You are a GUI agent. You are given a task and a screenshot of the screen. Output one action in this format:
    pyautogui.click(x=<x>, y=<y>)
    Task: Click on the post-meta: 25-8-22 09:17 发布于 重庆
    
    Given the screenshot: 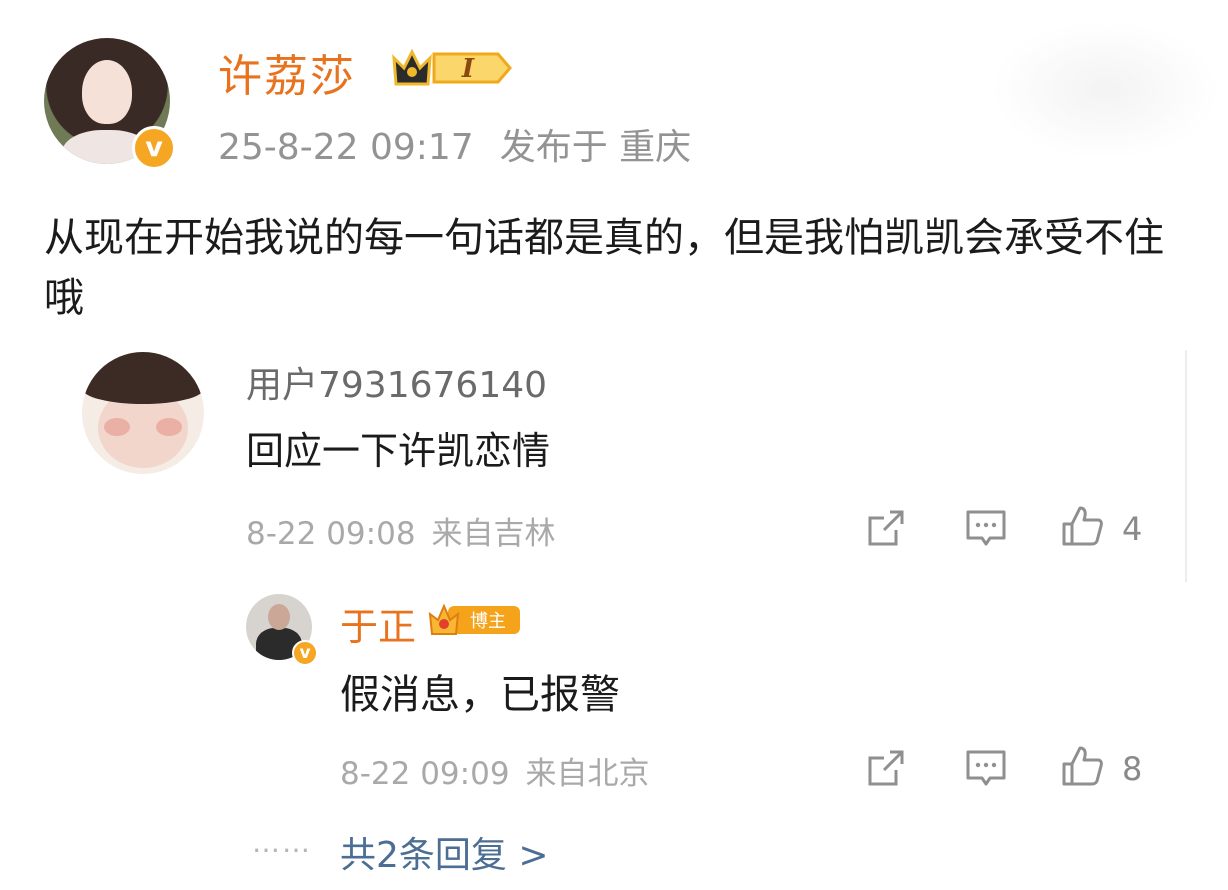 What is the action you would take?
    pyautogui.click(x=454, y=144)
    